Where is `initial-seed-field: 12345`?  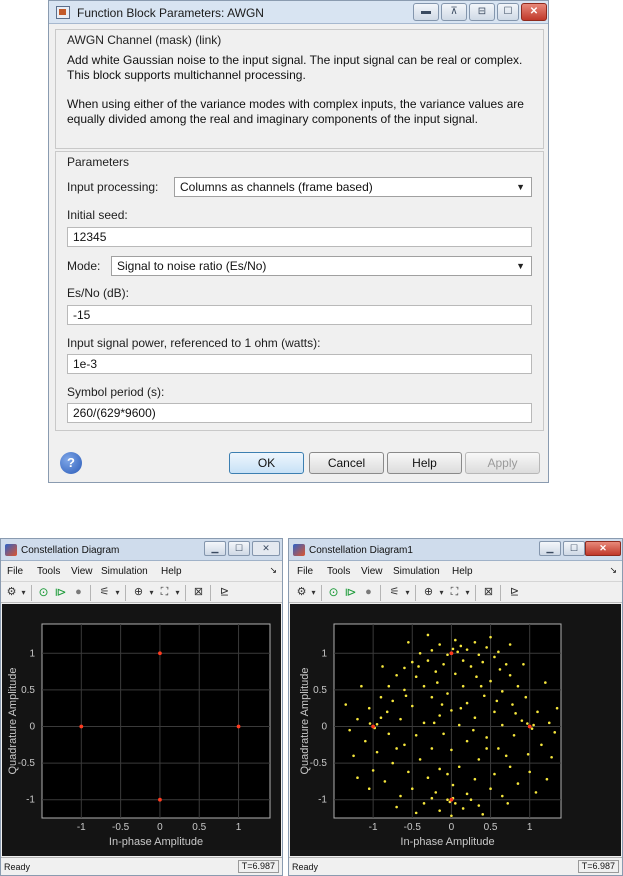
initial-seed-field: 12345 is located at coordinates (299, 237).